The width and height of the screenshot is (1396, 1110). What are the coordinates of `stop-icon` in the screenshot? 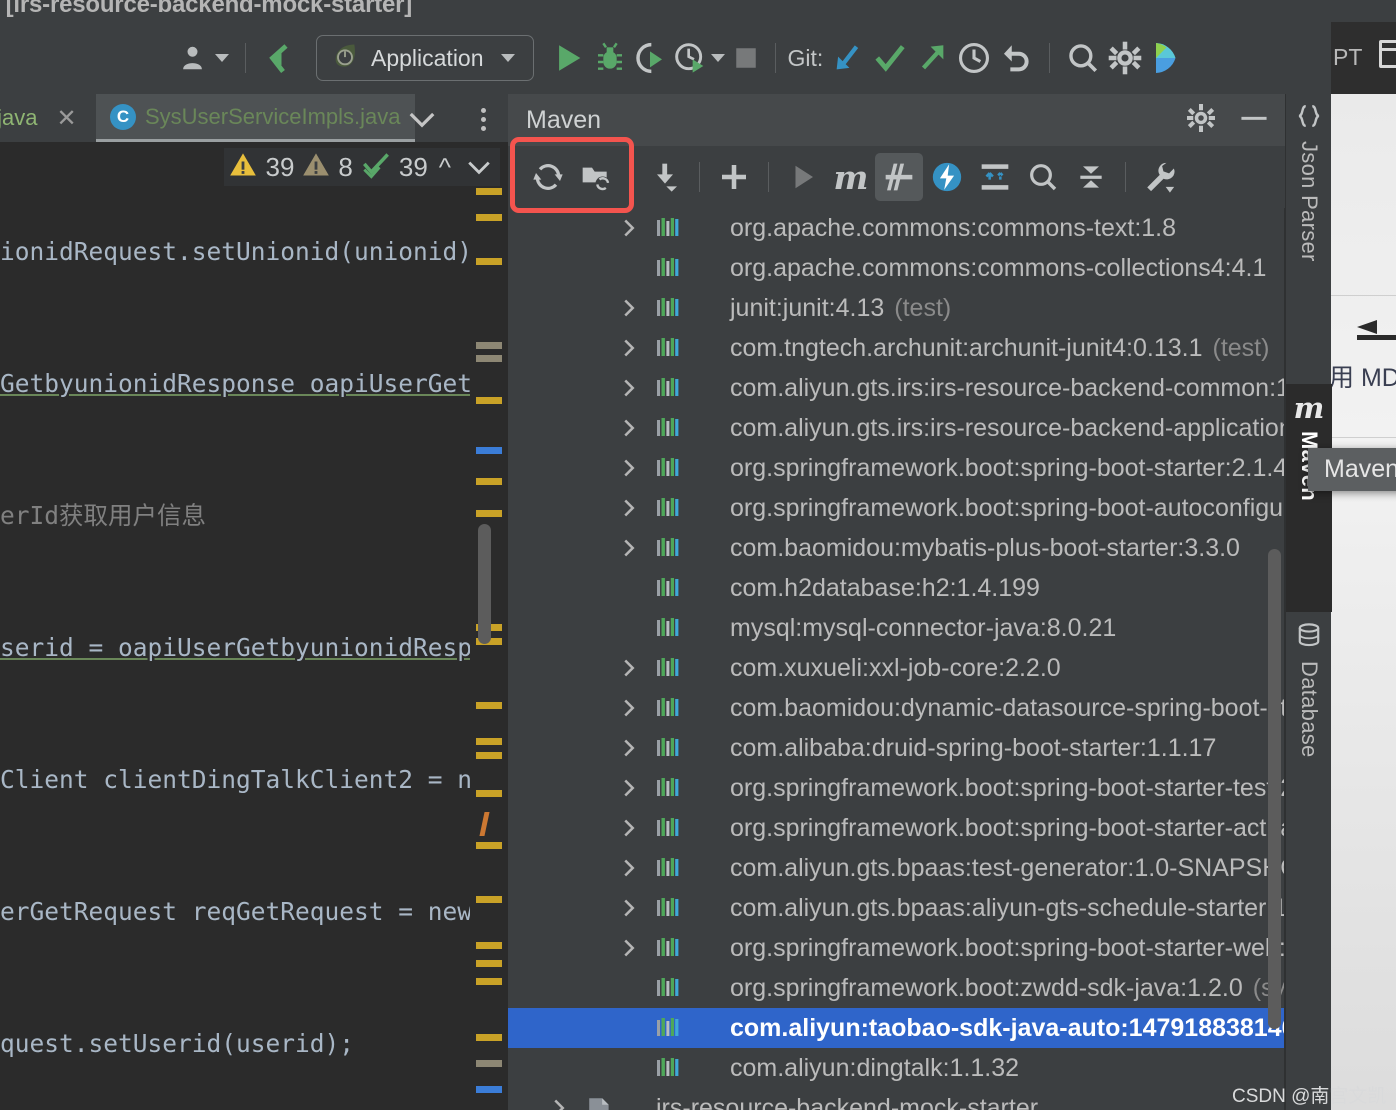 It's located at (746, 58).